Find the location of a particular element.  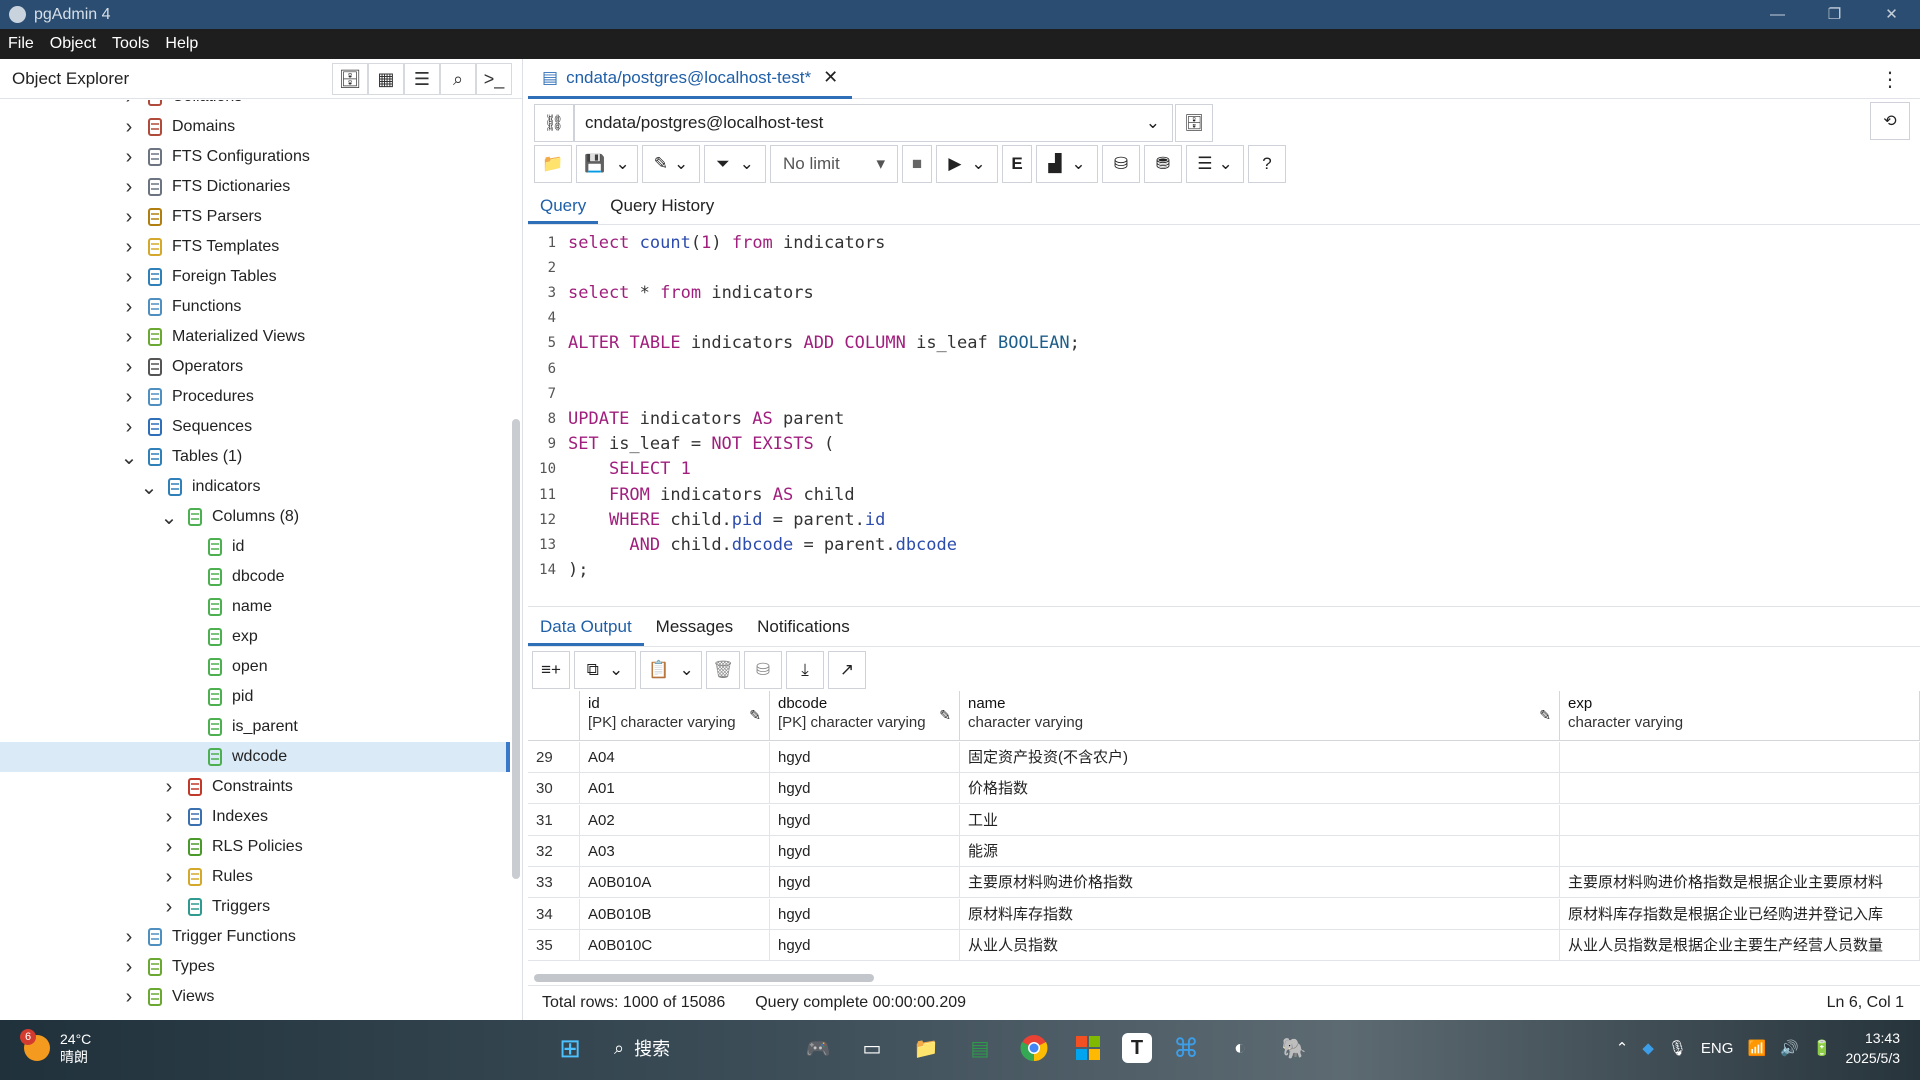

pgadmin-taskbar-icon: 🐘 is located at coordinates (1294, 1048).